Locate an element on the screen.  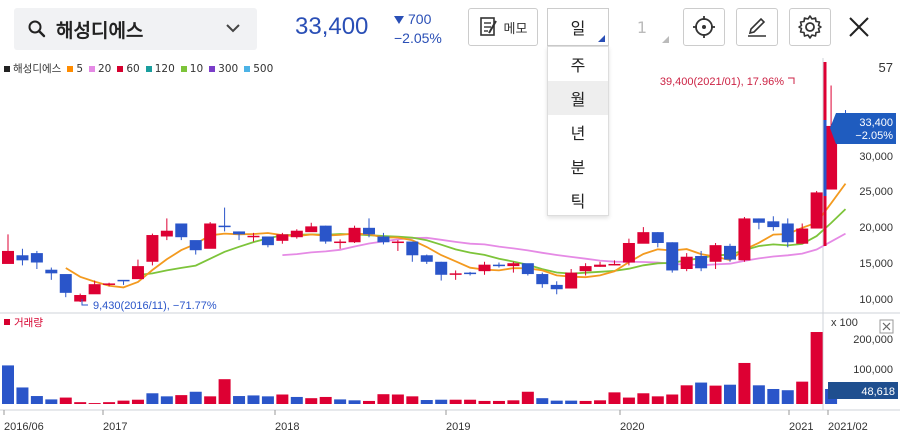
period-option-week: 주 is located at coordinates (578, 64).